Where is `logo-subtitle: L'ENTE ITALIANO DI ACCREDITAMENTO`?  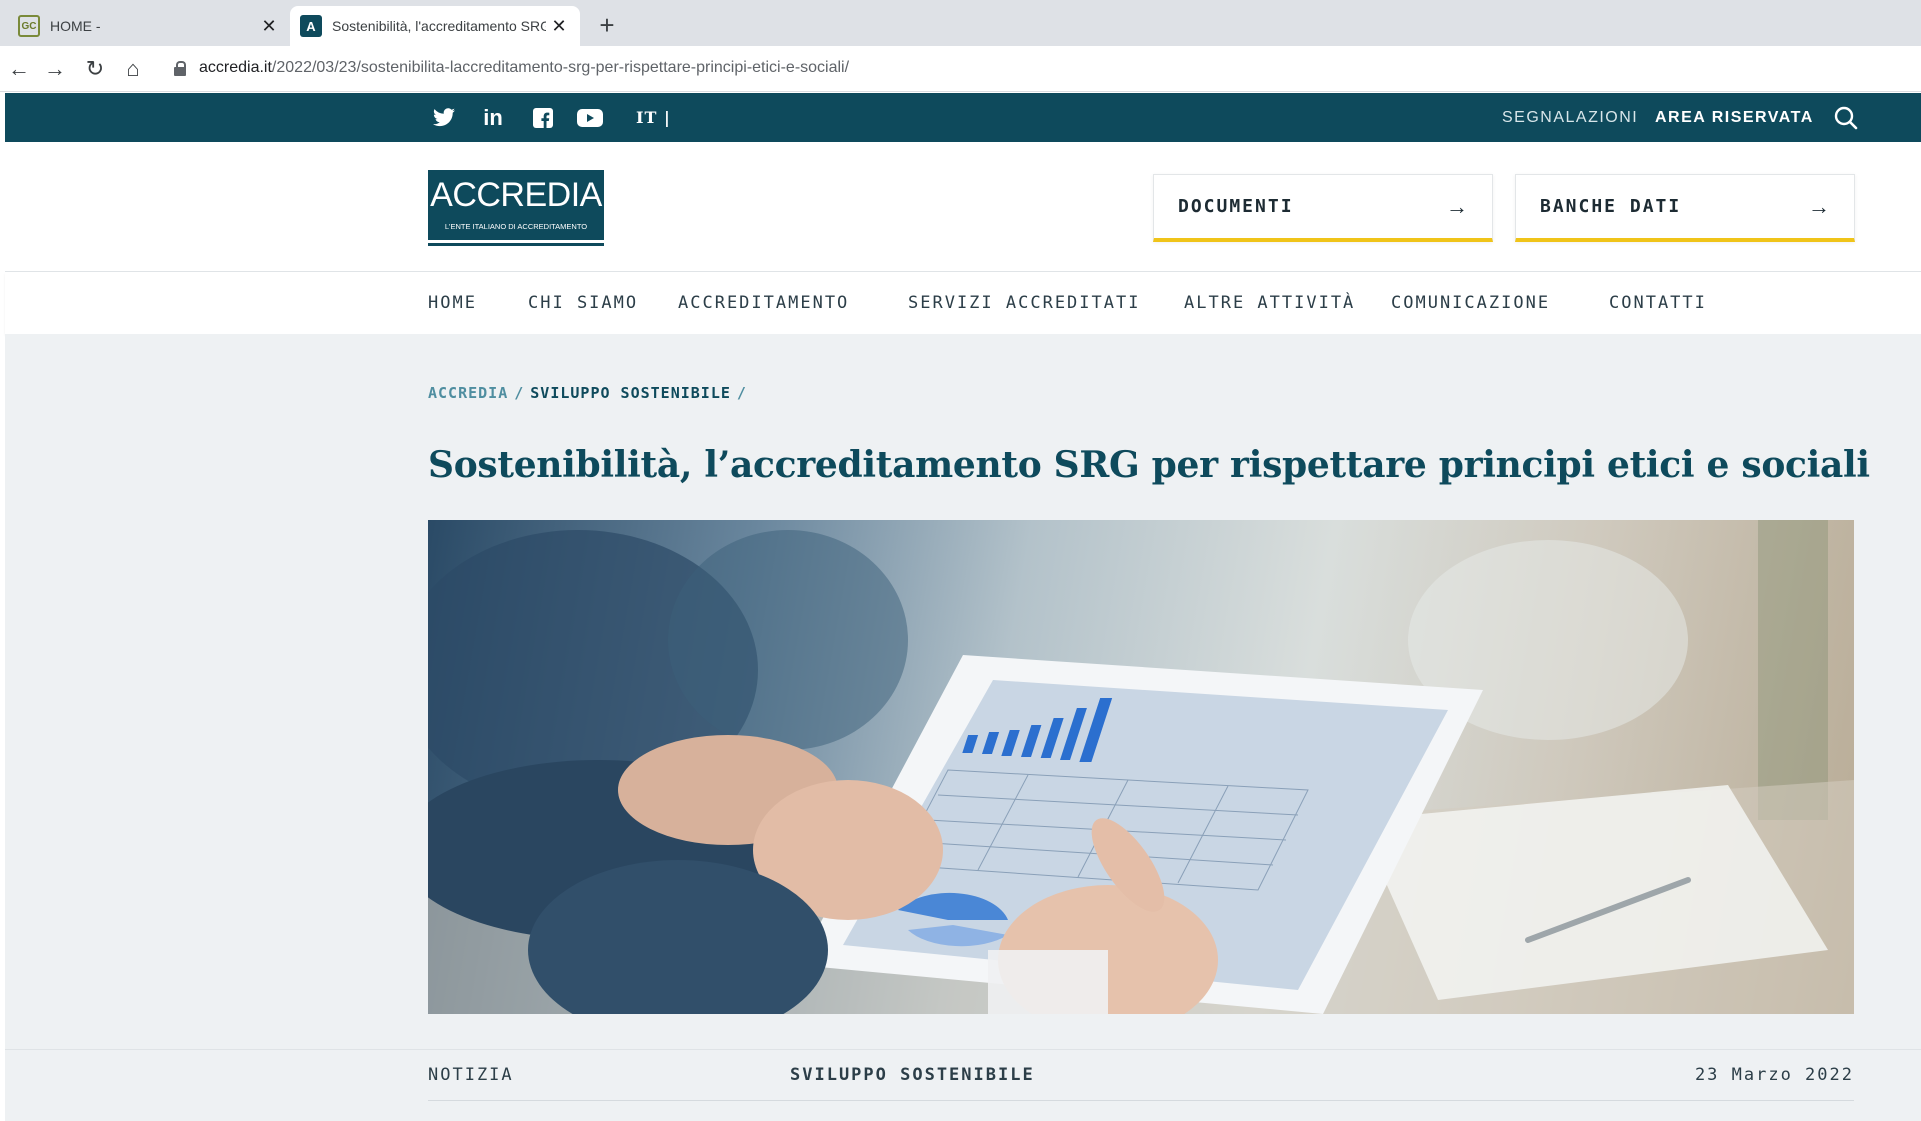
logo-subtitle: L'ENTE ITALIANO DI ACCREDITAMENTO is located at coordinates (516, 226).